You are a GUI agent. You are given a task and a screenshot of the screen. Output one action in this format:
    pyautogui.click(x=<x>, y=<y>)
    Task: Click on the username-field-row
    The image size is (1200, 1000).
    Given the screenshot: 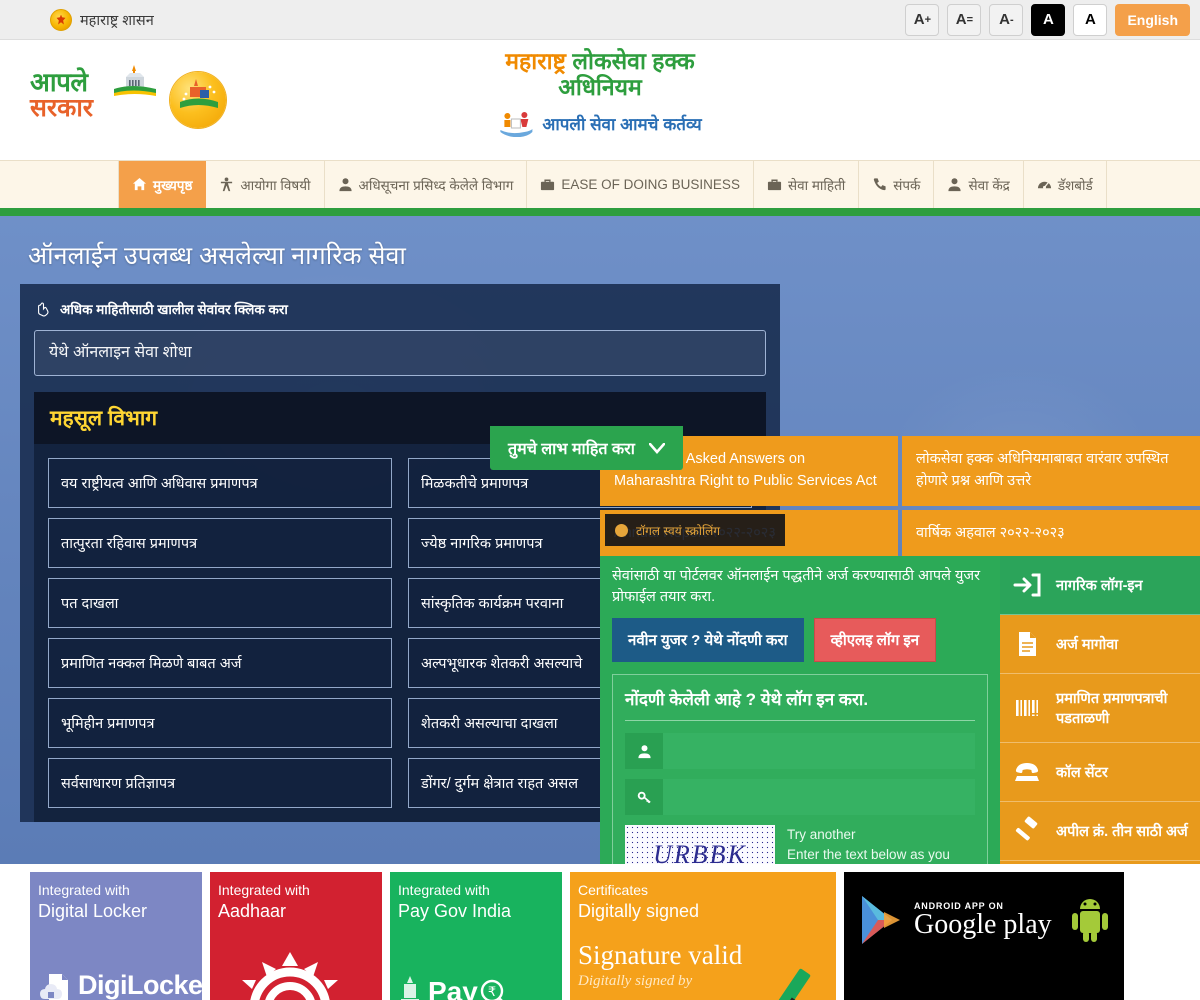 What is the action you would take?
    pyautogui.click(x=800, y=751)
    